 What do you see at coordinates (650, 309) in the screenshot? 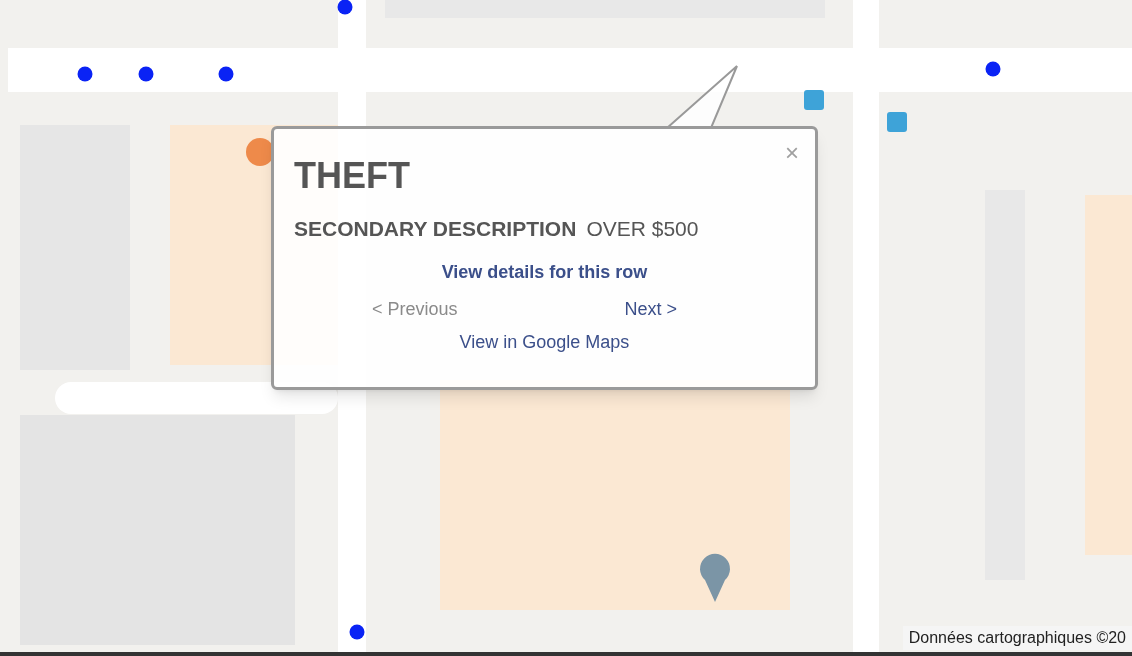
I see `pager-link: Next >` at bounding box center [650, 309].